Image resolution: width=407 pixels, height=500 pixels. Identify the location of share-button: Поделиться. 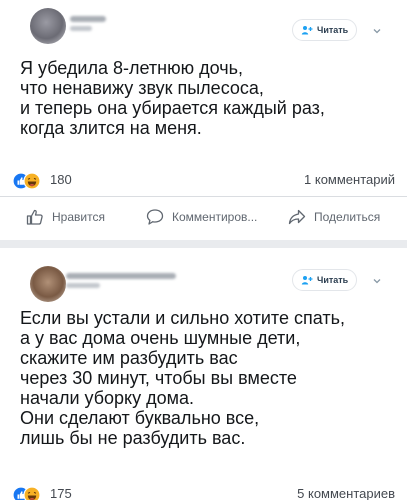
(334, 217).